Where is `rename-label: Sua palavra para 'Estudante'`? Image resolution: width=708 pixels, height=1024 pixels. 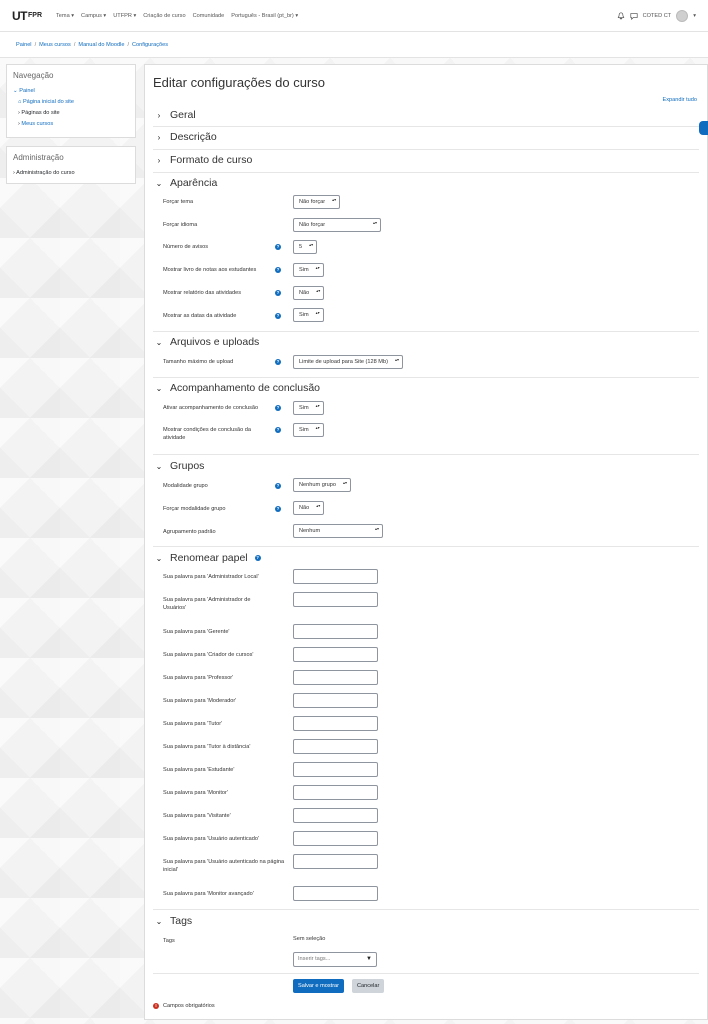 rename-label: Sua palavra para 'Estudante' is located at coordinates (199, 770).